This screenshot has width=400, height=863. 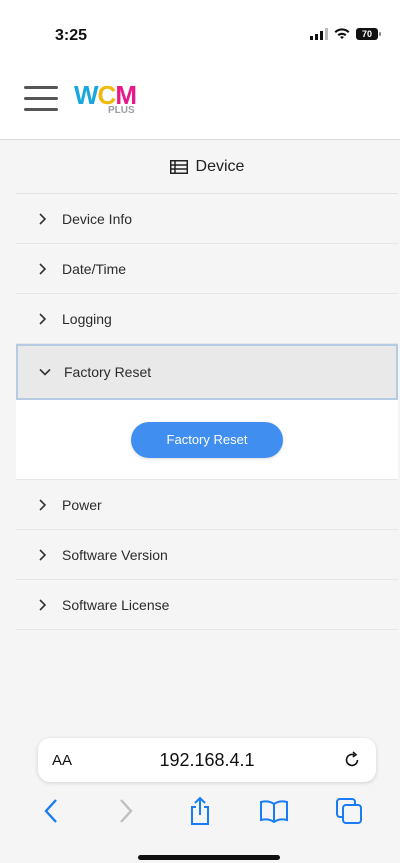 I want to click on status-icons: 70, so click(x=345, y=34).